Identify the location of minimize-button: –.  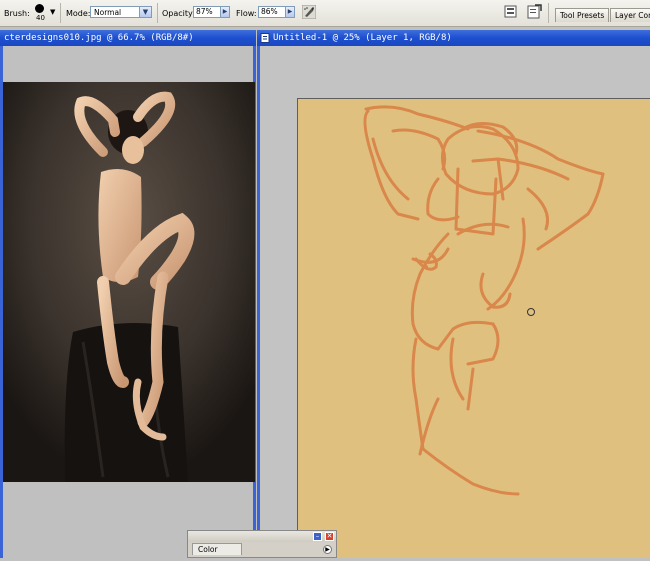
(317, 536).